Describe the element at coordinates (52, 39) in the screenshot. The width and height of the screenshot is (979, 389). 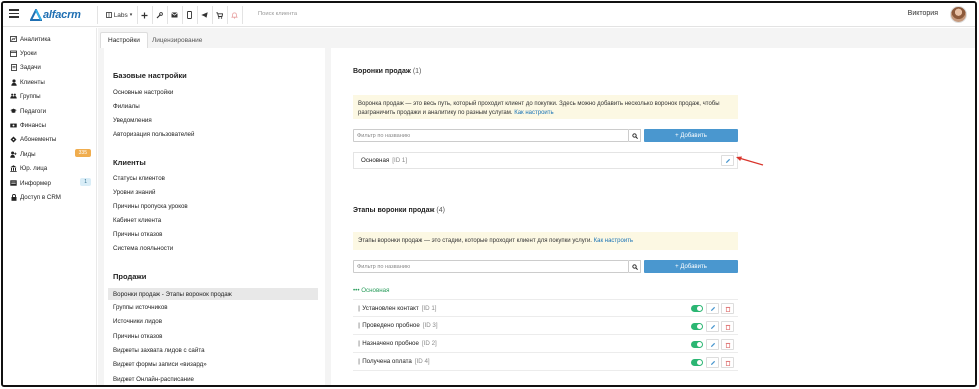
I see `sidebar-item-analytics: Аналитика` at that location.